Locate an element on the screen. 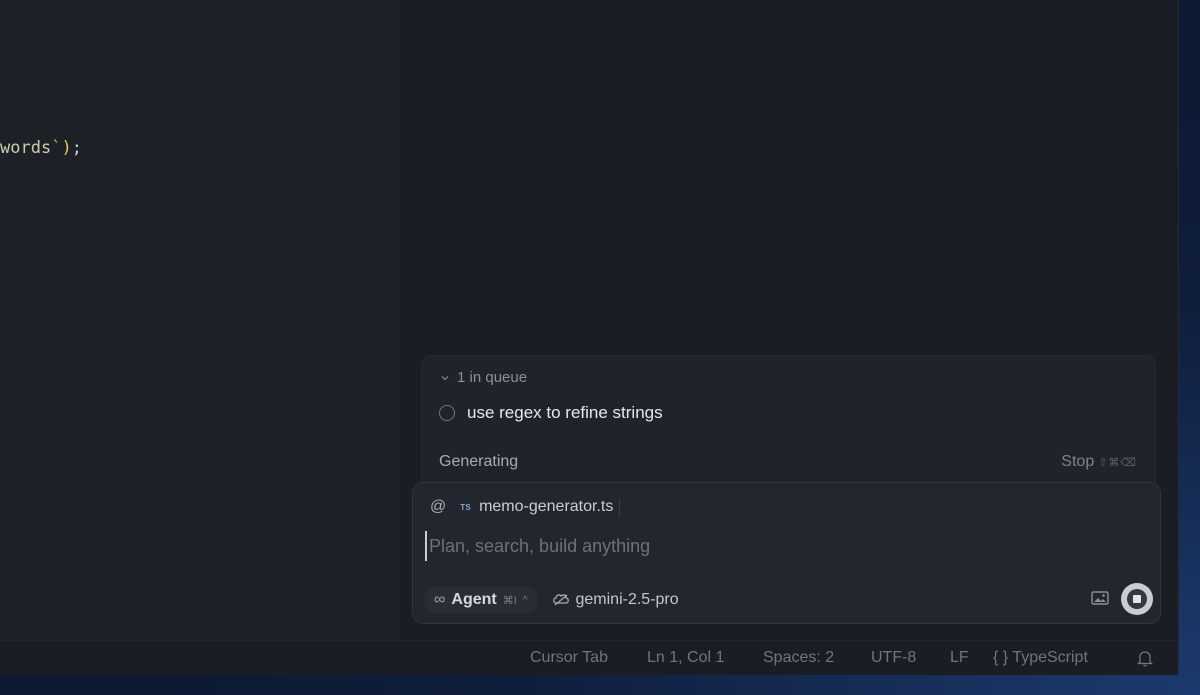 This screenshot has width=1200, height=695. context-file-chip: TS memo-generator.ts is located at coordinates (540, 507).